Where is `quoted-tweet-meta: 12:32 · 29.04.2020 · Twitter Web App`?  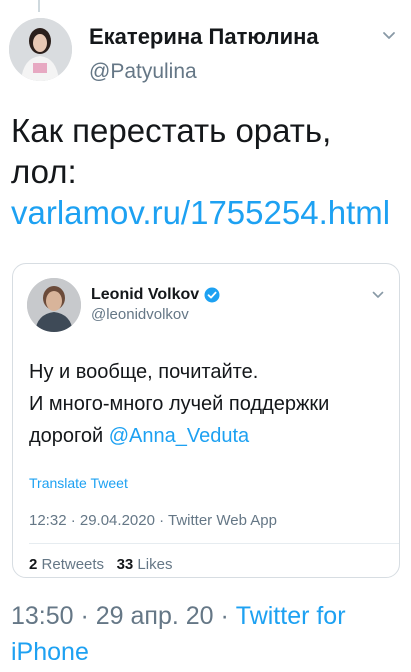 quoted-tweet-meta: 12:32 · 29.04.2020 · Twitter Web App is located at coordinates (153, 520).